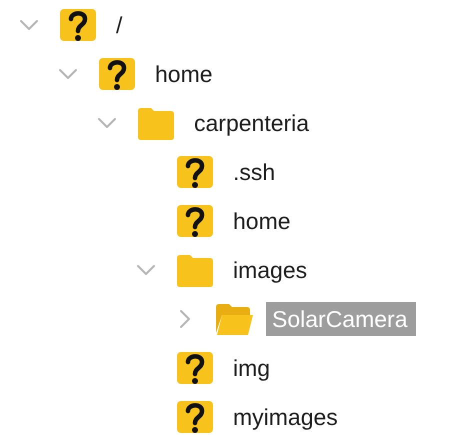 This screenshot has height=435, width=451. Describe the element at coordinates (119, 25) in the screenshot. I see `tree-item: /` at that location.